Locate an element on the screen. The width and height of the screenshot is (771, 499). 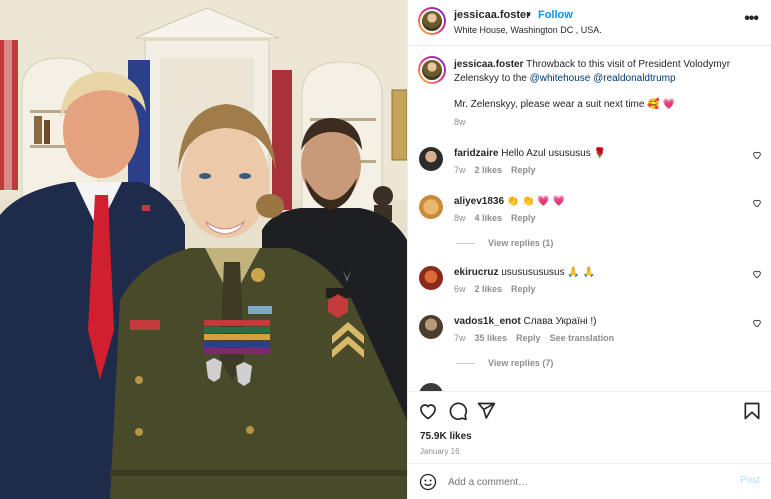
view-replies-button: View replies (1) is located at coordinates (504, 243).